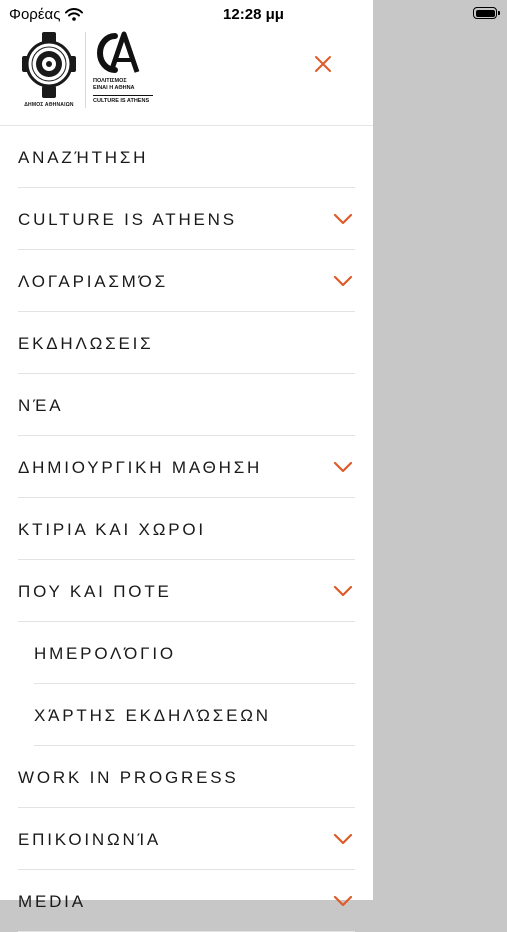  What do you see at coordinates (186, 281) in the screenshot?
I see `menu-item-account: ΛΟΓΑΡΙΑΣΜΌΣ` at bounding box center [186, 281].